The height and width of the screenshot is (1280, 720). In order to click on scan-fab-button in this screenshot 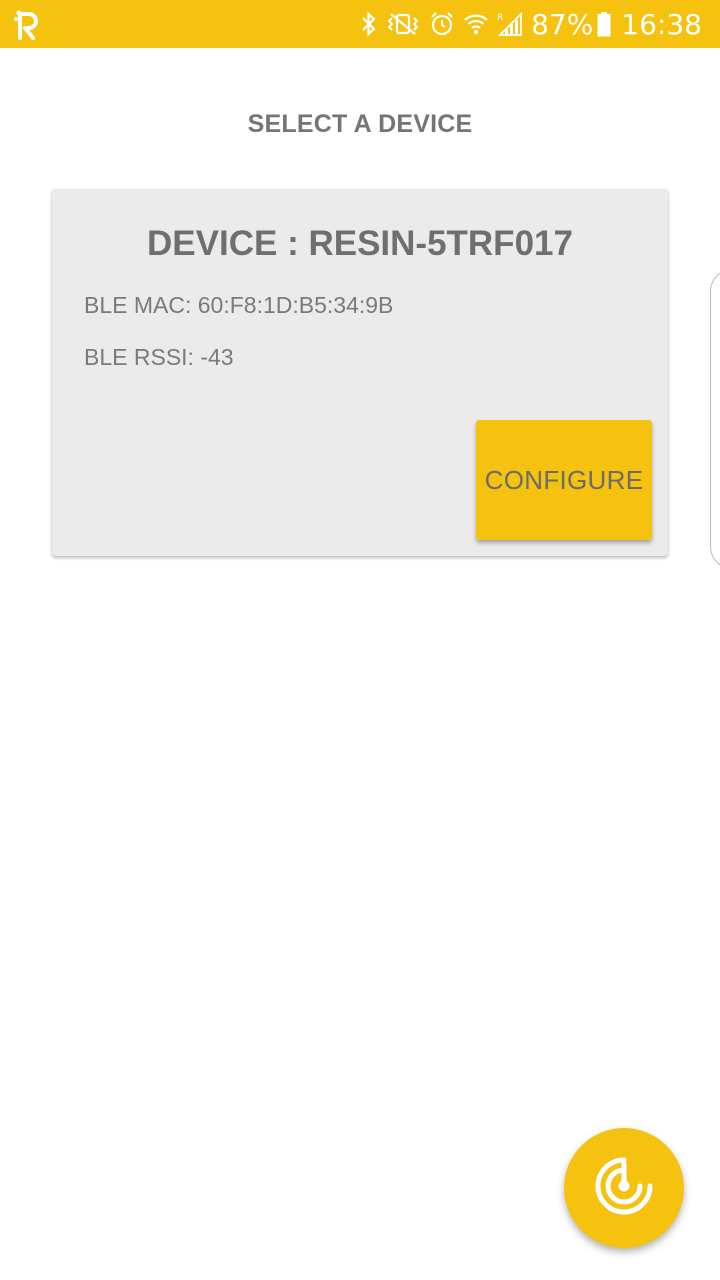, I will do `click(624, 1188)`.